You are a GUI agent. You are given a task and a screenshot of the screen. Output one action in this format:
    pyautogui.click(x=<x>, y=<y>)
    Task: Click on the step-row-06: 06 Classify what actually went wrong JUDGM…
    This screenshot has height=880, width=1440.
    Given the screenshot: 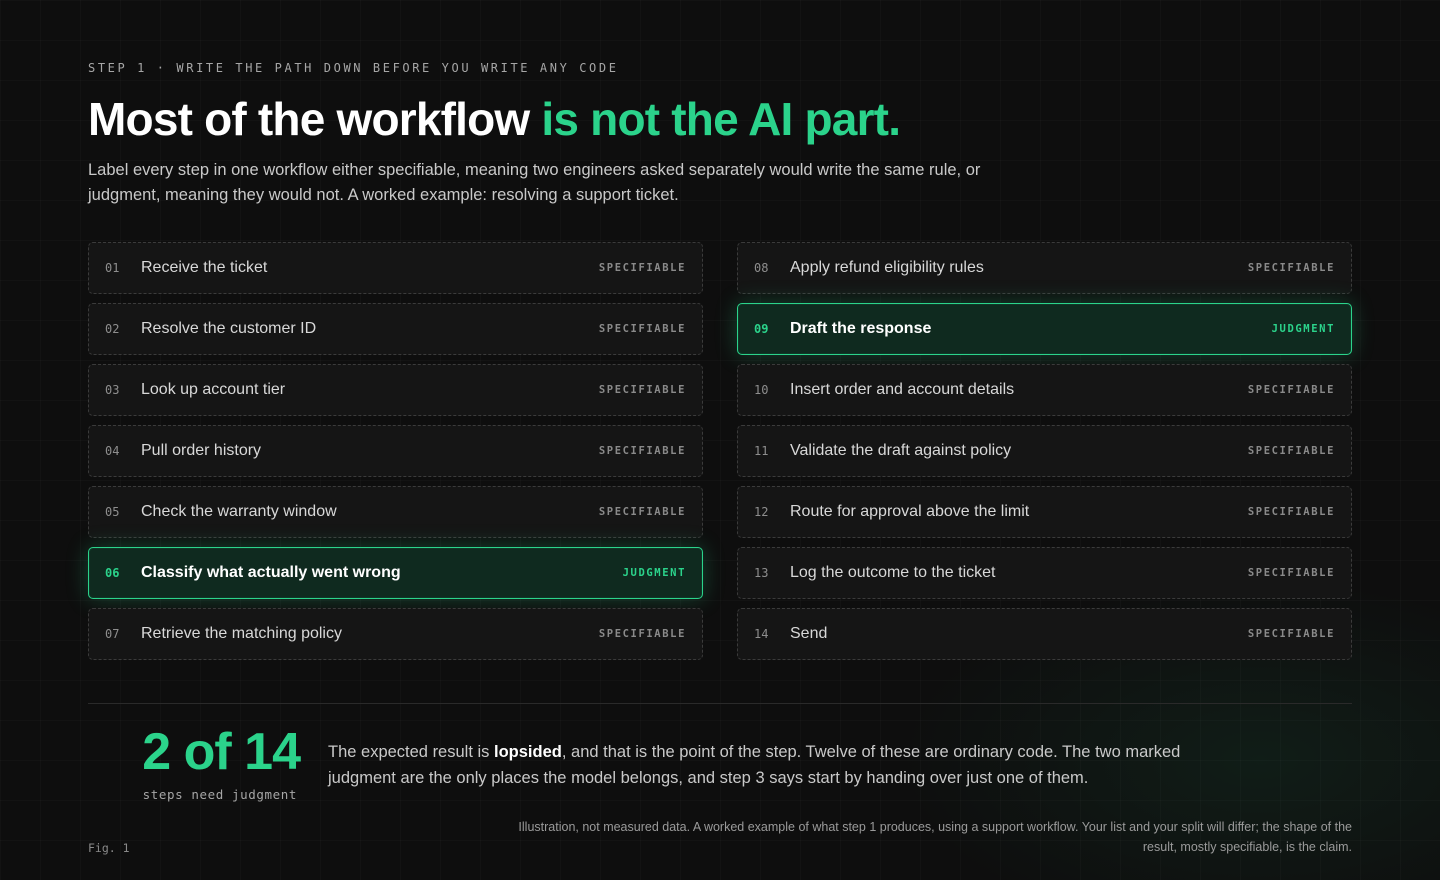 What is the action you would take?
    pyautogui.click(x=395, y=573)
    